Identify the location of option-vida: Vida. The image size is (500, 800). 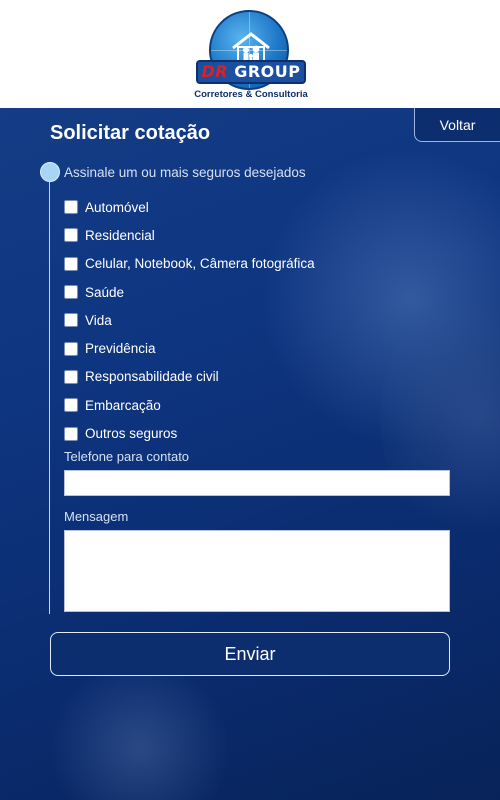
(264, 320).